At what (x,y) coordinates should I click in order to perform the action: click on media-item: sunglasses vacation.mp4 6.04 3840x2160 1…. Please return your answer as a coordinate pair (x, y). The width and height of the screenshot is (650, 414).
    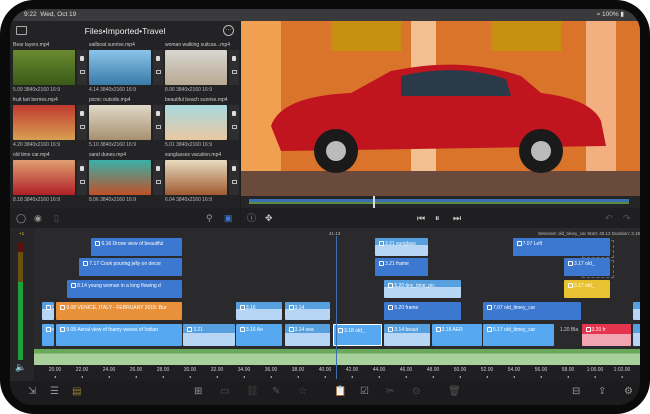
    Looking at the image, I should click on (202, 179).